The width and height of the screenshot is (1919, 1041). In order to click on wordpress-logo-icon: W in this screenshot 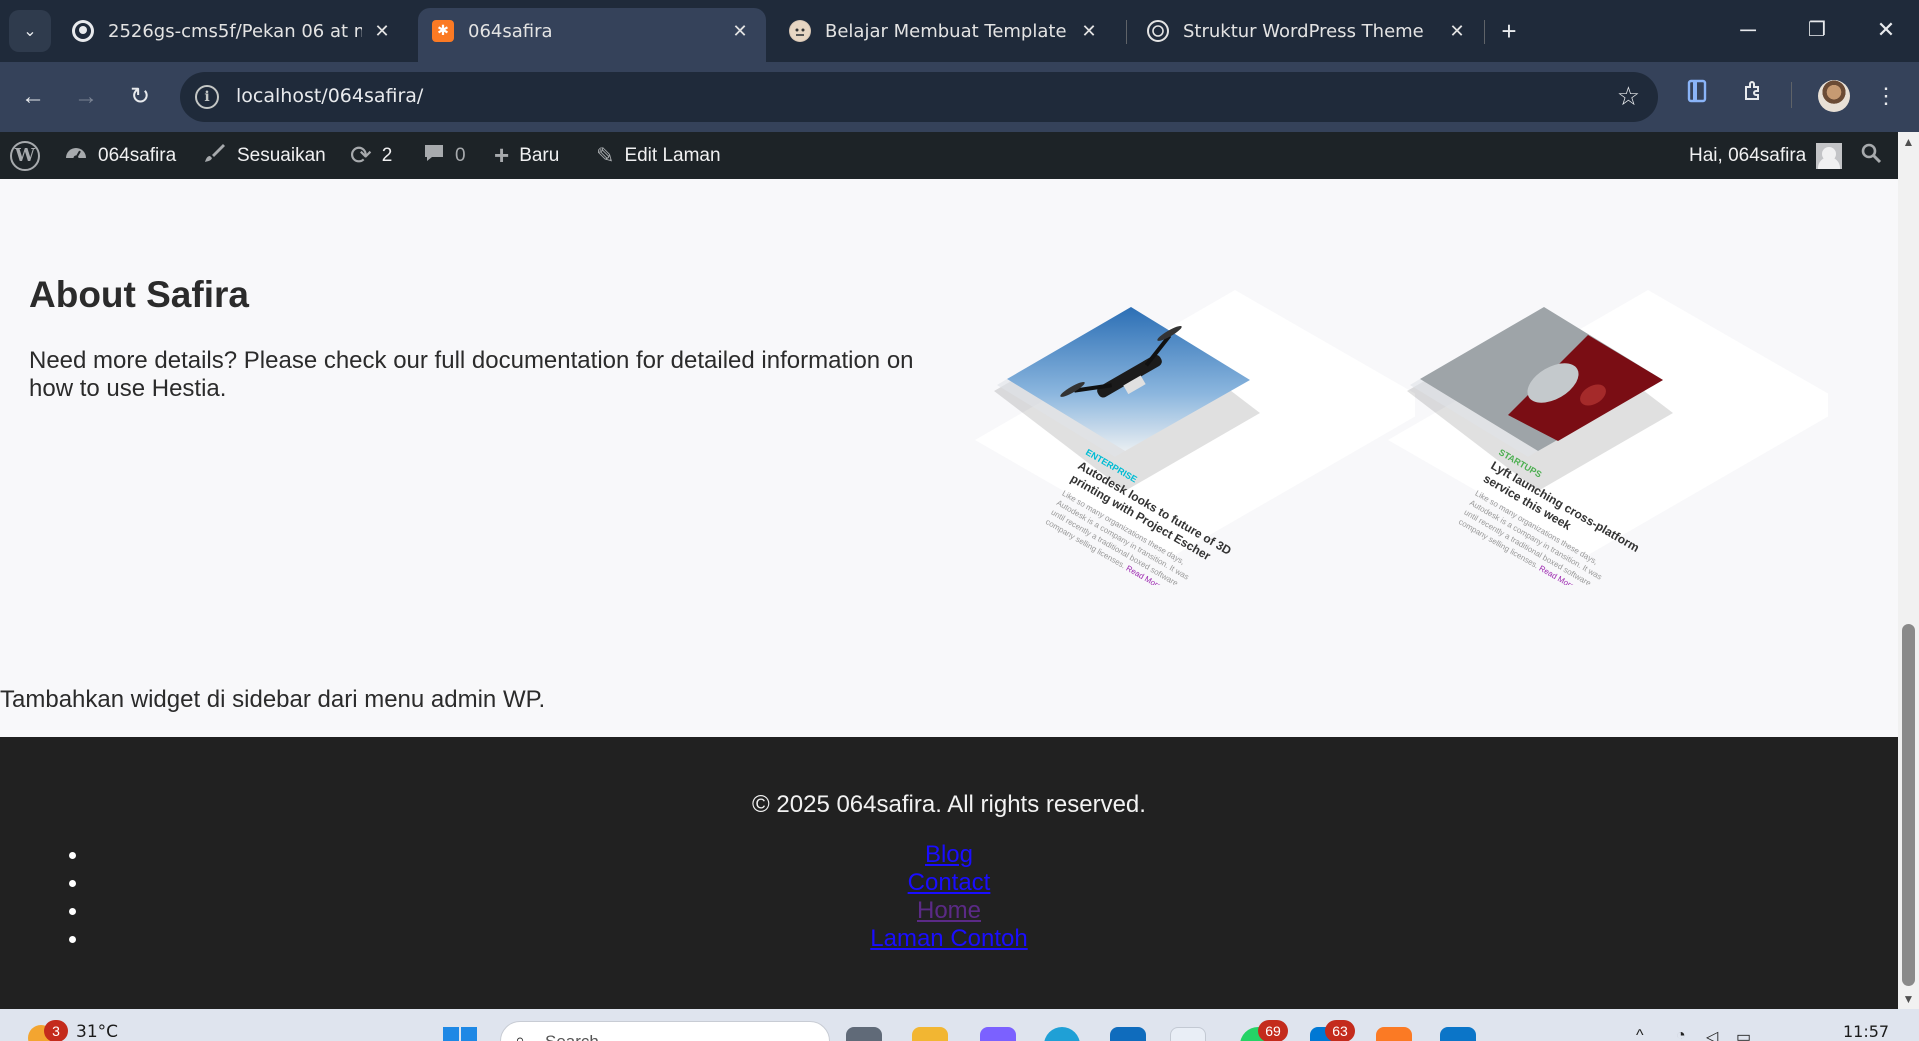, I will do `click(25, 155)`.